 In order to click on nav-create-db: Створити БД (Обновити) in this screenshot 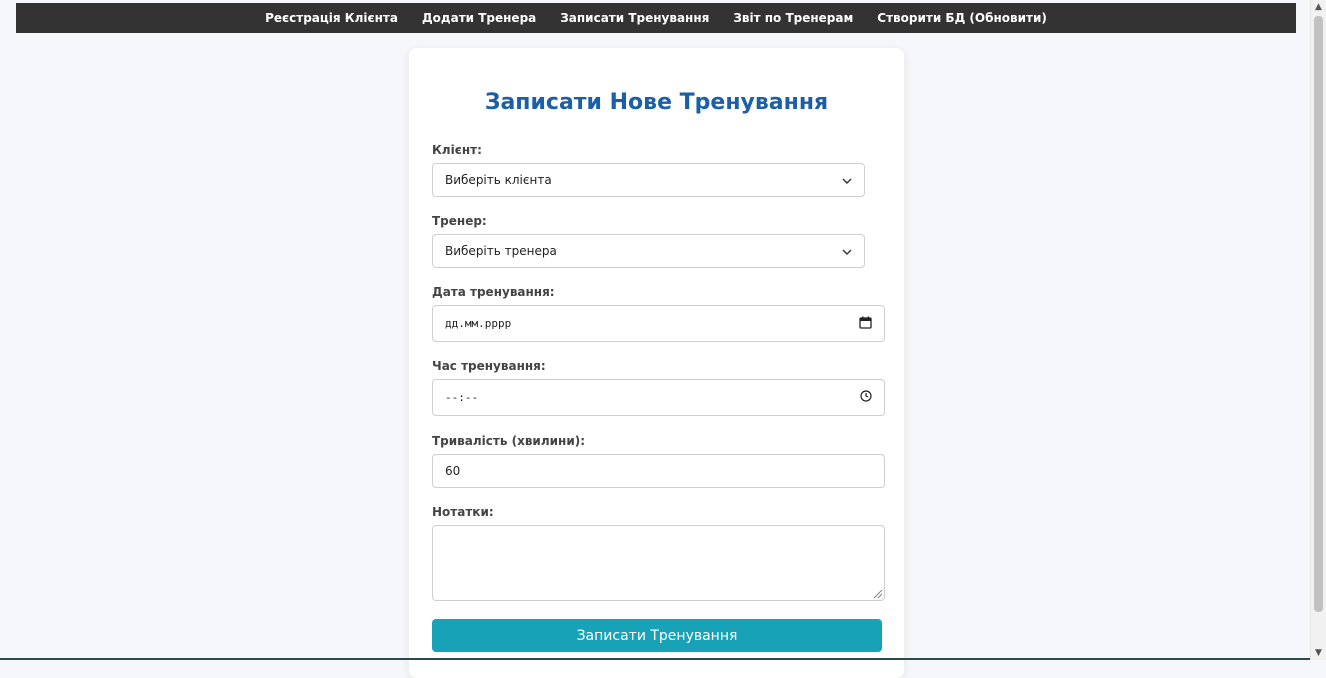, I will do `click(962, 18)`.